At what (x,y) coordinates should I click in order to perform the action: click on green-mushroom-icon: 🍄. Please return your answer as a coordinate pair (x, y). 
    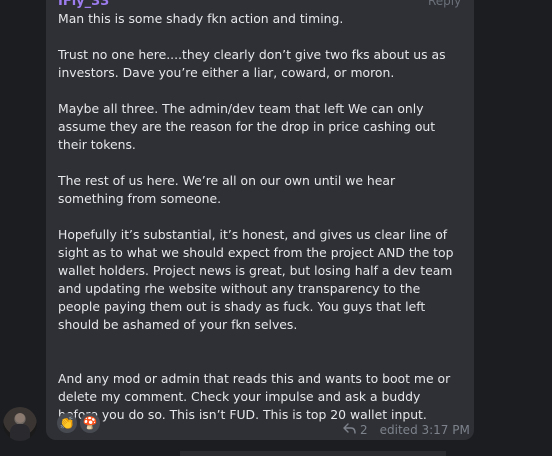
    Looking at the image, I should click on (90, 423).